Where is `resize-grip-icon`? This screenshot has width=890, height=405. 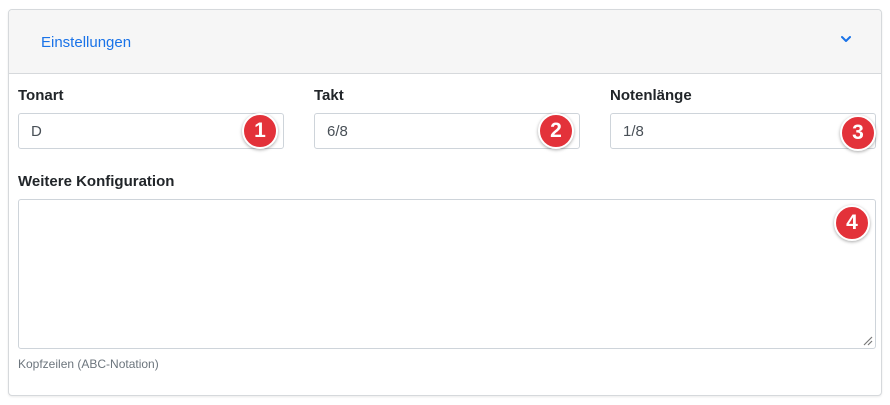
resize-grip-icon is located at coordinates (867, 340).